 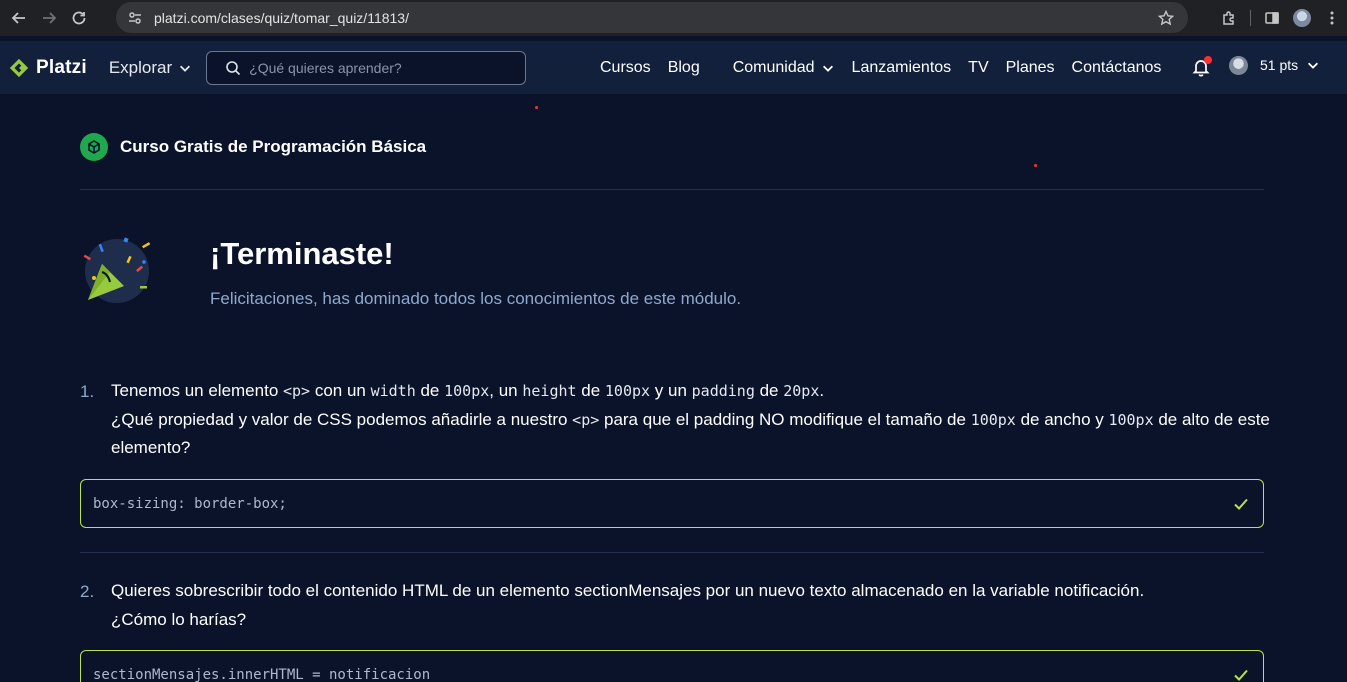 I want to click on platzi-logo-icon, so click(x=19, y=67).